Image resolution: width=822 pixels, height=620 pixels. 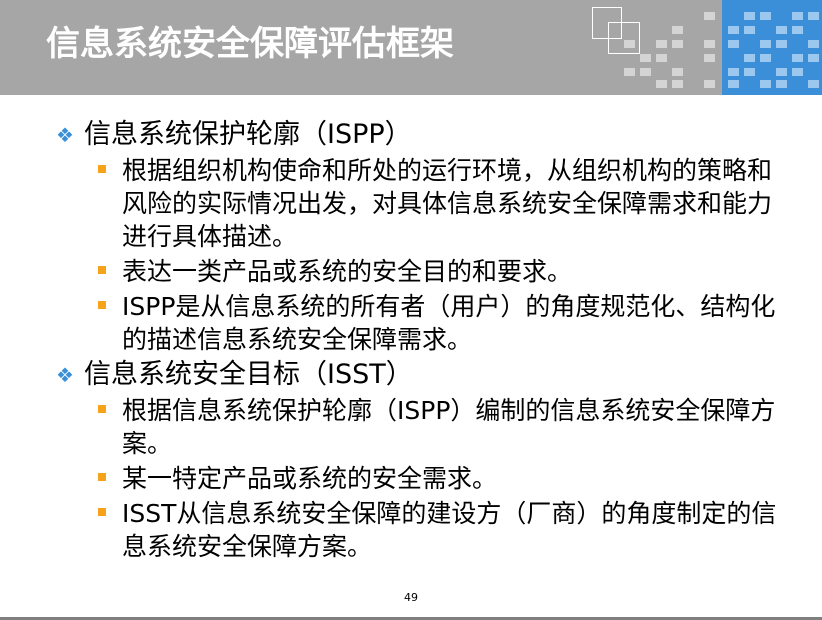 What do you see at coordinates (234, 134) in the screenshot?
I see `section-heading: ❖ 信息系统保护轮廓（ISPP）` at bounding box center [234, 134].